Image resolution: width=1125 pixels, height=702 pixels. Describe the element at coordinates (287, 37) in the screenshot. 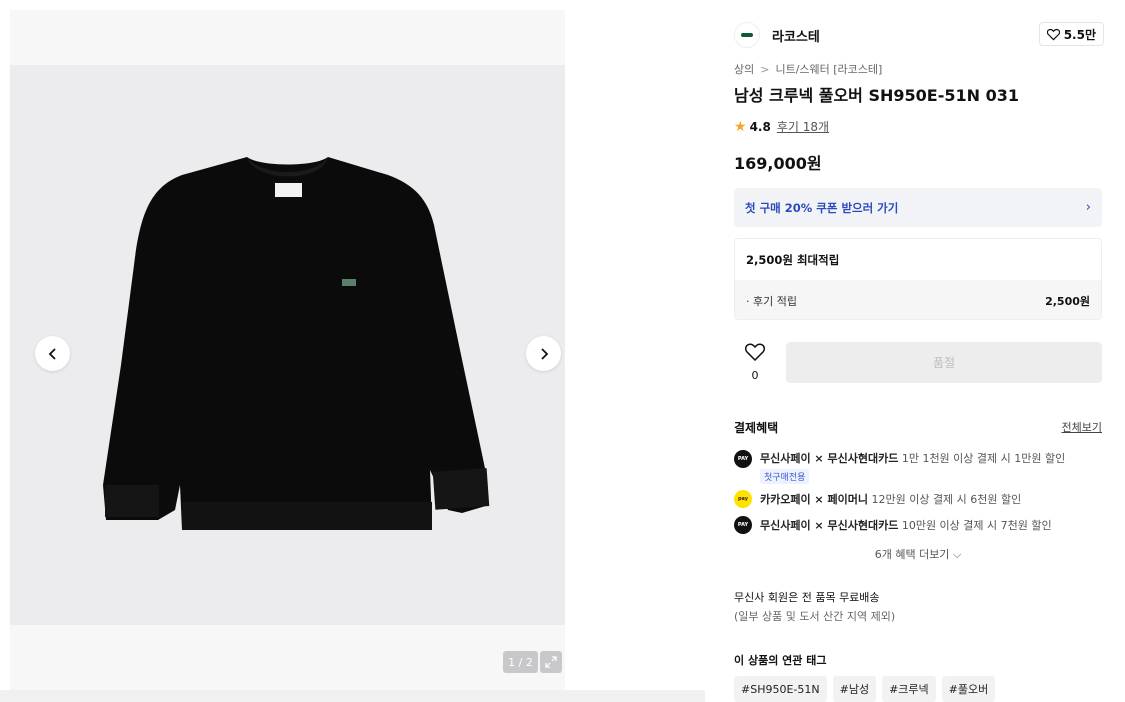

I see `gallery-top-area` at that location.